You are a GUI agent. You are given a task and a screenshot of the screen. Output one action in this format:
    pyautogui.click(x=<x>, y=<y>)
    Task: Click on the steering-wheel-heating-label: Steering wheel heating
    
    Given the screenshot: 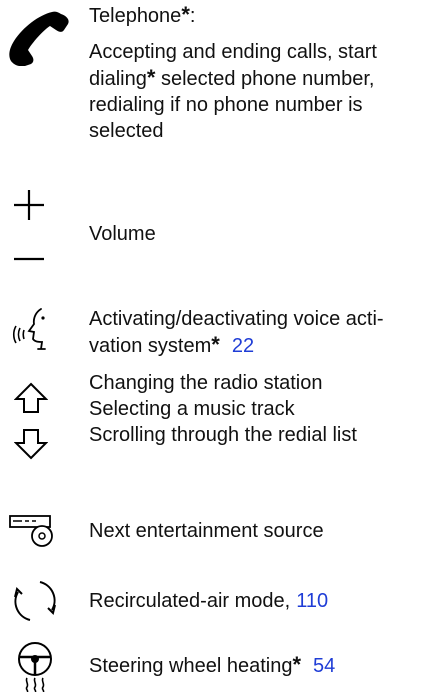 What is the action you would take?
    pyautogui.click(x=191, y=666)
    